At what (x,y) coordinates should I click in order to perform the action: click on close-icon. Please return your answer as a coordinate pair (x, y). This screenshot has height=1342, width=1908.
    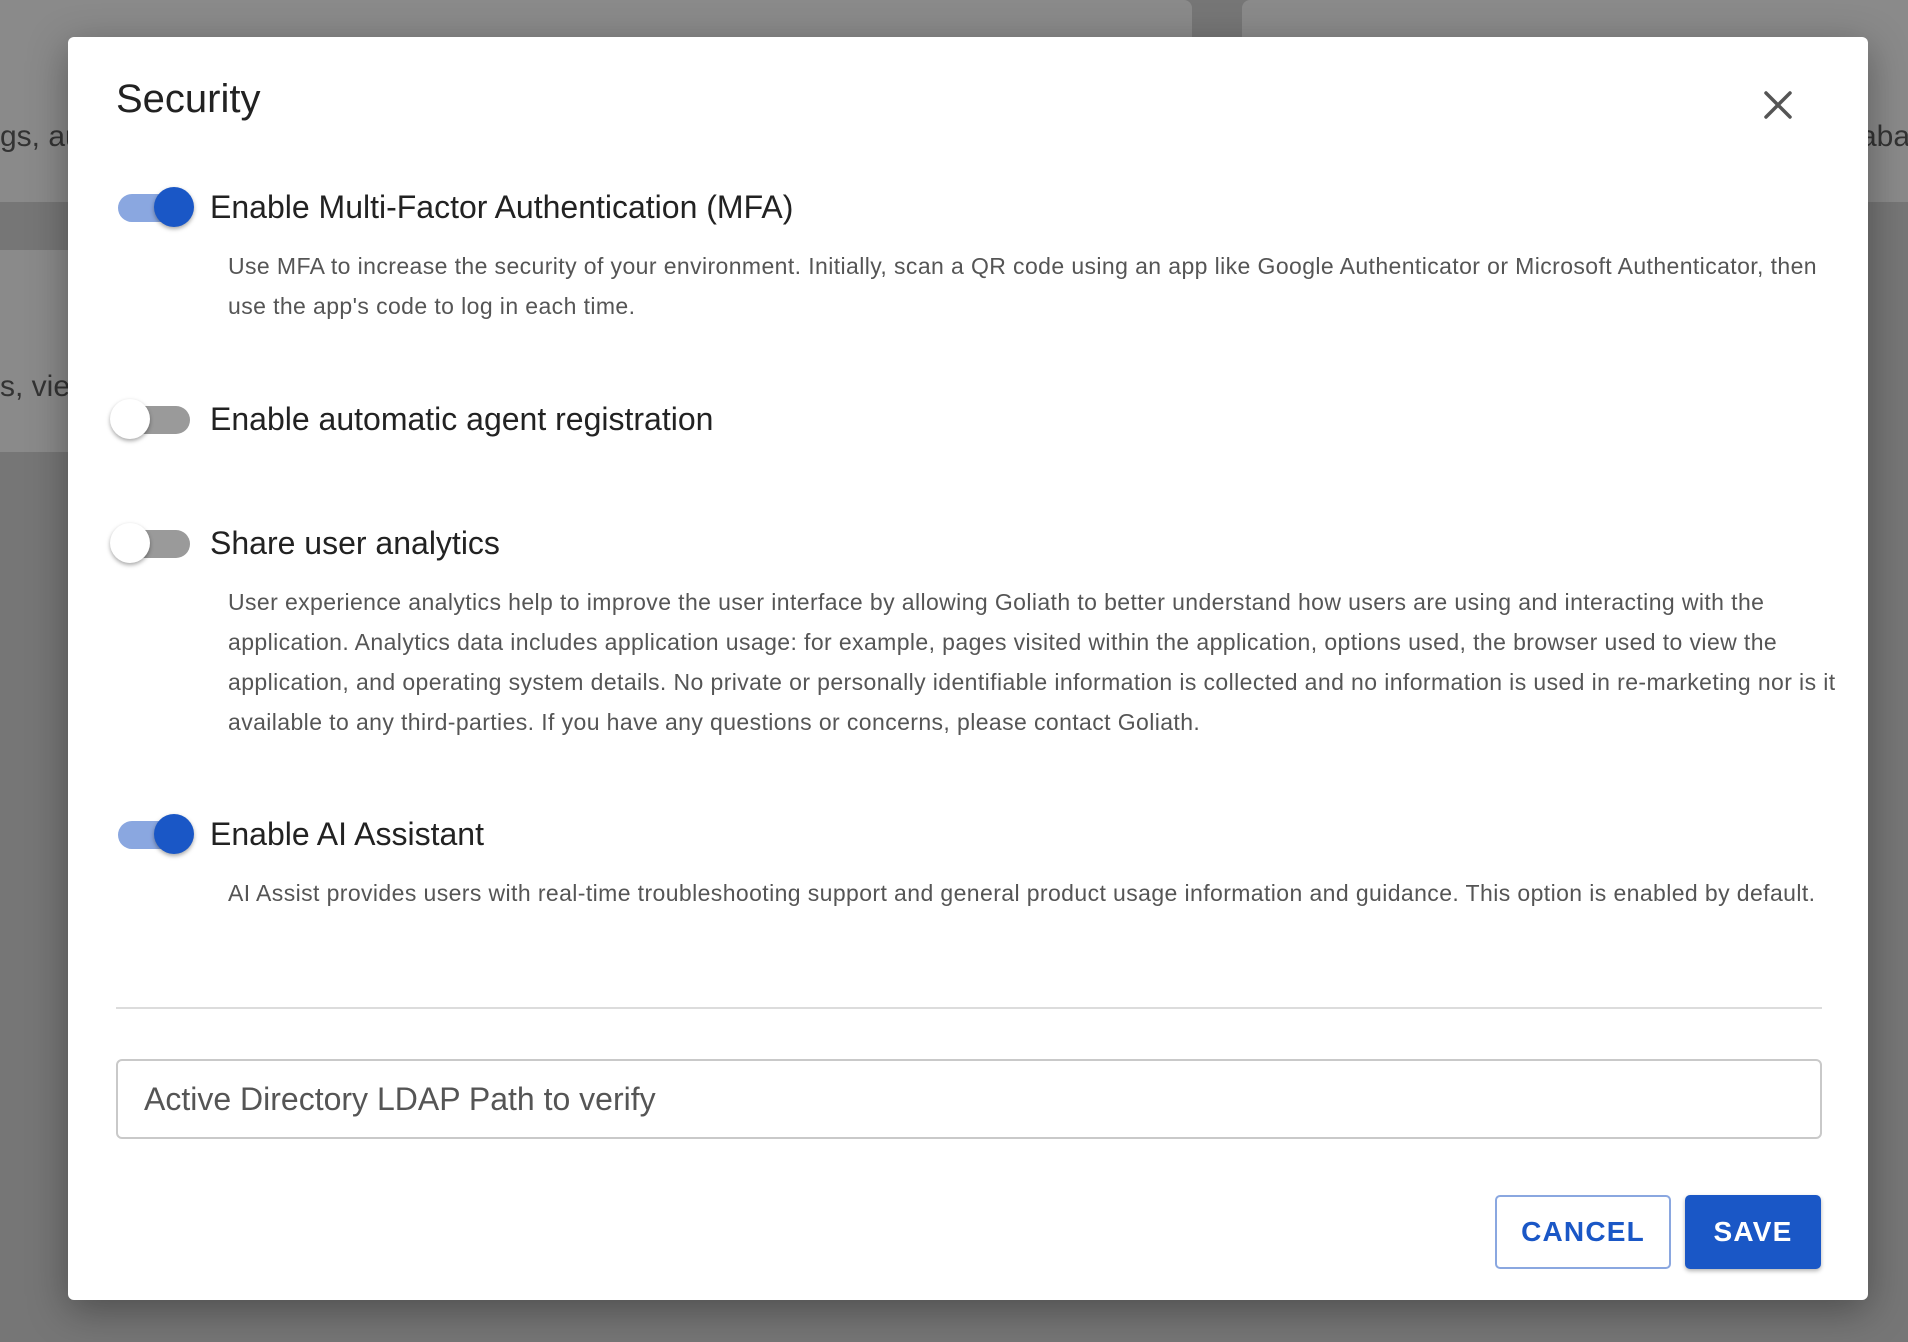
    Looking at the image, I should click on (1778, 105).